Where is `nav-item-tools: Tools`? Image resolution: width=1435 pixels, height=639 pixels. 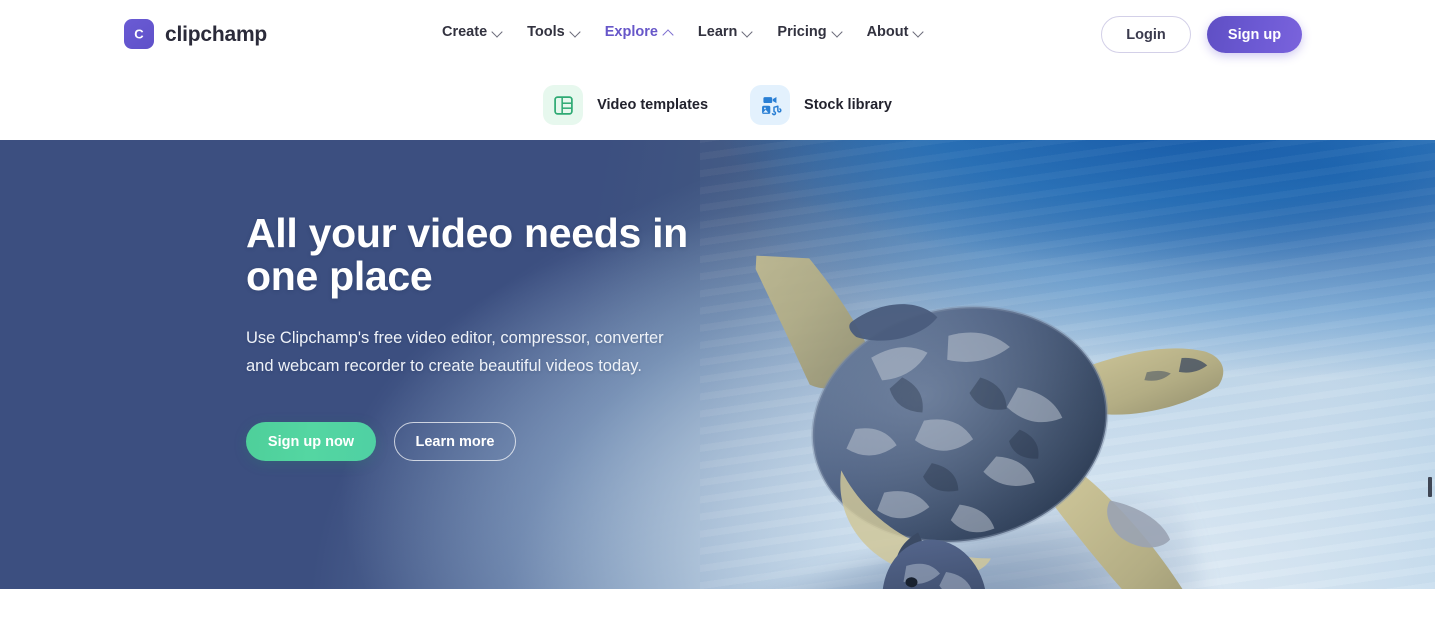 nav-item-tools: Tools is located at coordinates (554, 32).